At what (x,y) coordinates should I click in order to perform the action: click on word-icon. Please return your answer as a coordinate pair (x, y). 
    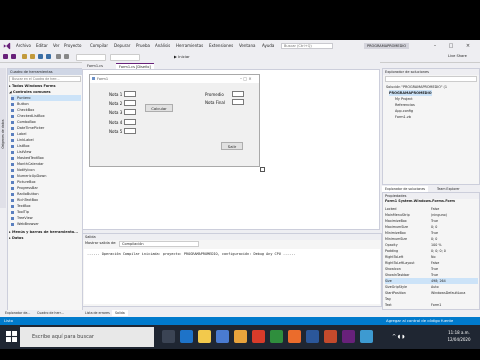
    Looking at the image, I should click on (312, 336).